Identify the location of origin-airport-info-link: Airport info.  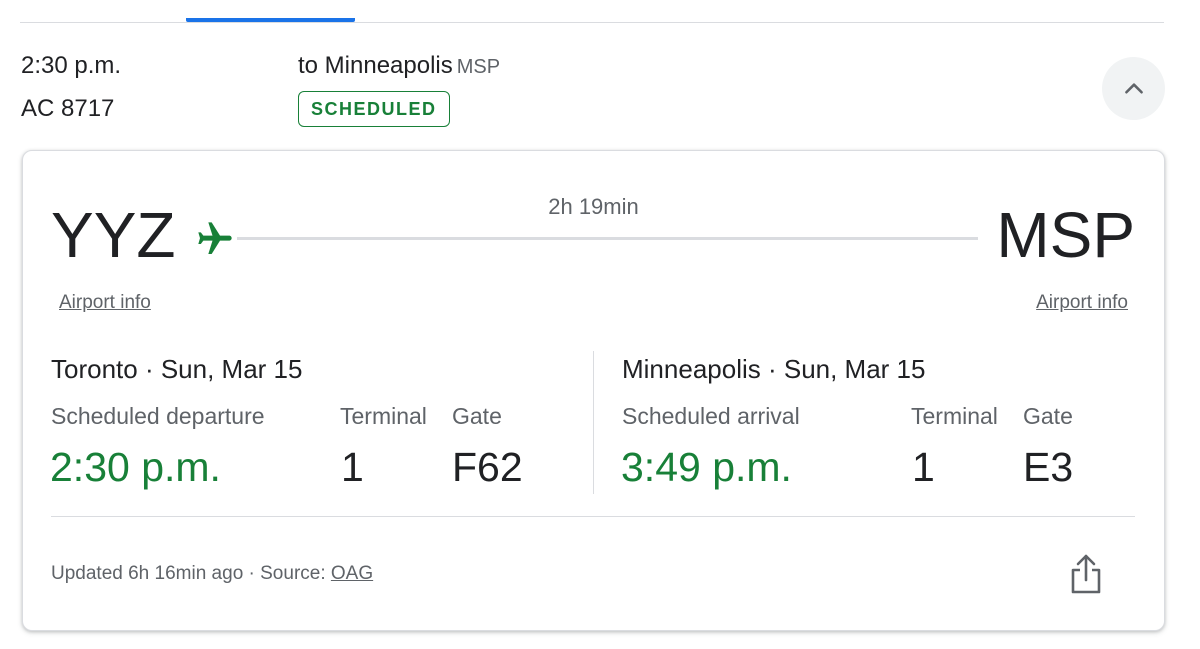
(105, 303).